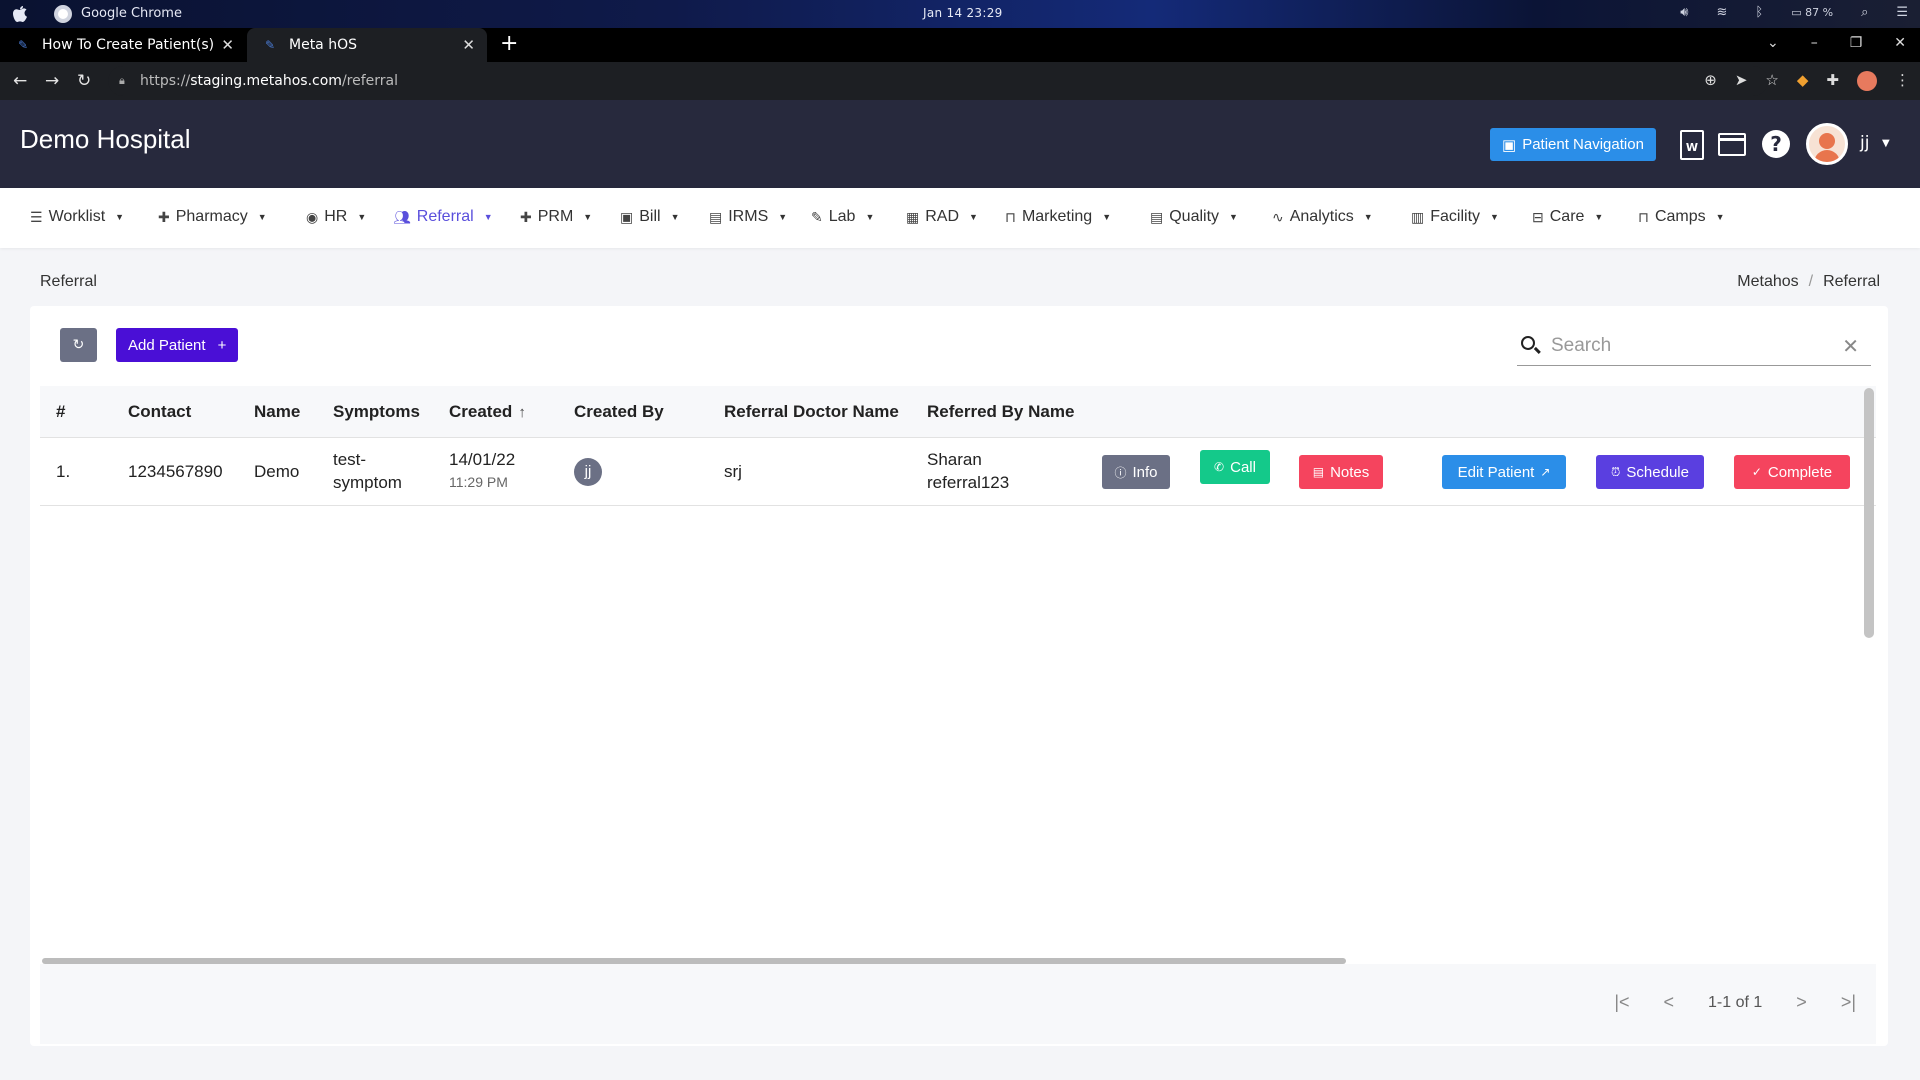 The height and width of the screenshot is (1080, 1920). Describe the element at coordinates (1504, 472) in the screenshot. I see `edit-patient-button: Edit Patient ↗` at that location.